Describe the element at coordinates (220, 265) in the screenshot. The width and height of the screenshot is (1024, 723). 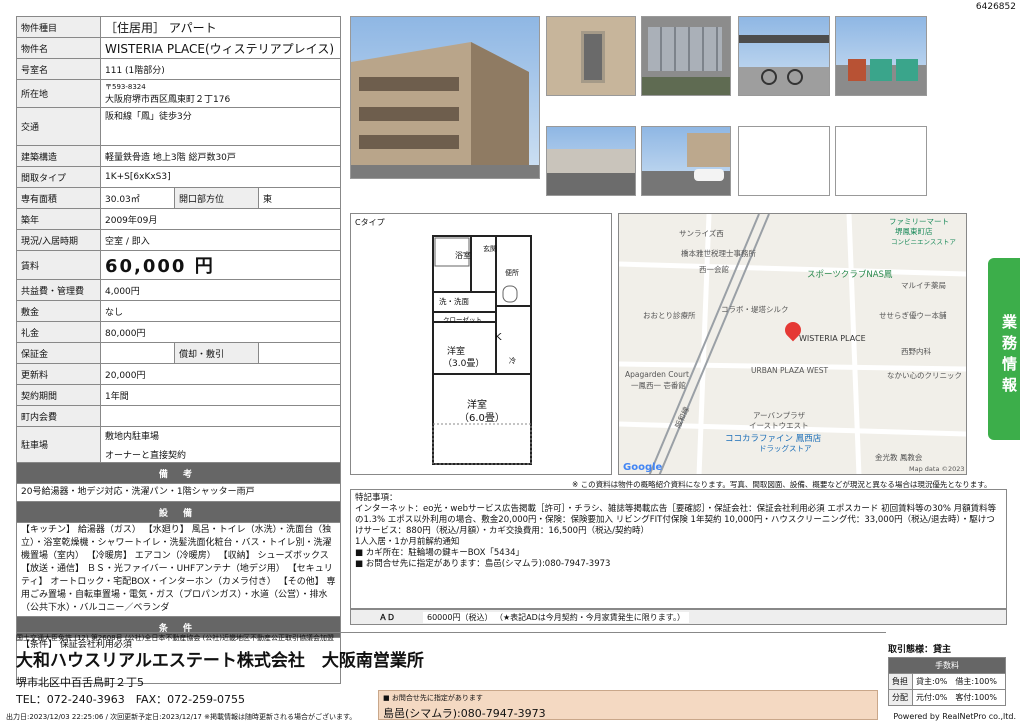
I see `rent-value: 60,000 円` at that location.